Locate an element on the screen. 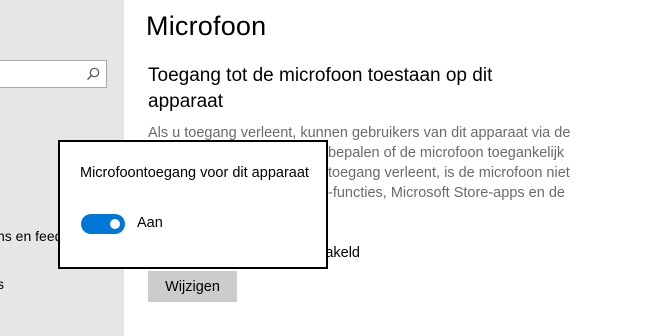  search-icon is located at coordinates (93, 73).